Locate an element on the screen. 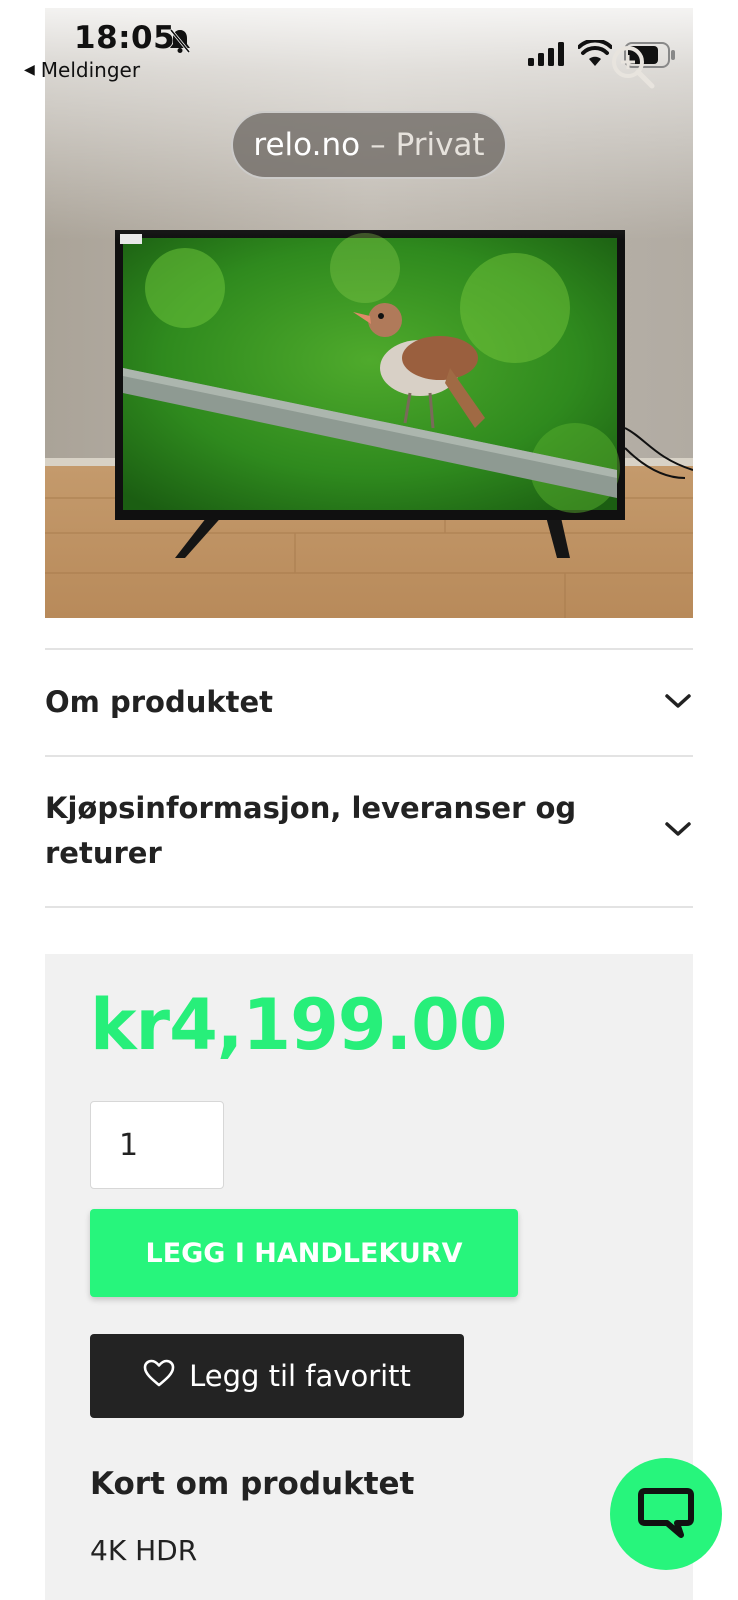 Image resolution: width=738 pixels, height=1600 pixels. wifi-icon is located at coordinates (595, 54).